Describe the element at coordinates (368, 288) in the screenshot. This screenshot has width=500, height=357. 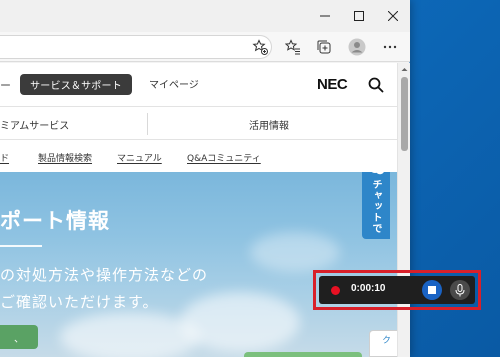
I see `recording-timer: 0:00:10` at that location.